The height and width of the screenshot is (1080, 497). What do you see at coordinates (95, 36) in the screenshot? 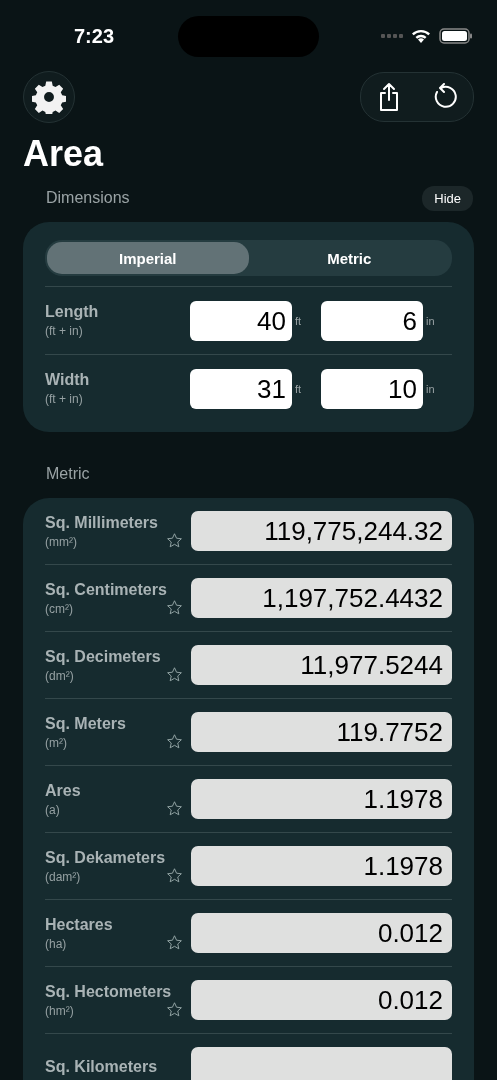
I see `status-time: 7:23` at bounding box center [95, 36].